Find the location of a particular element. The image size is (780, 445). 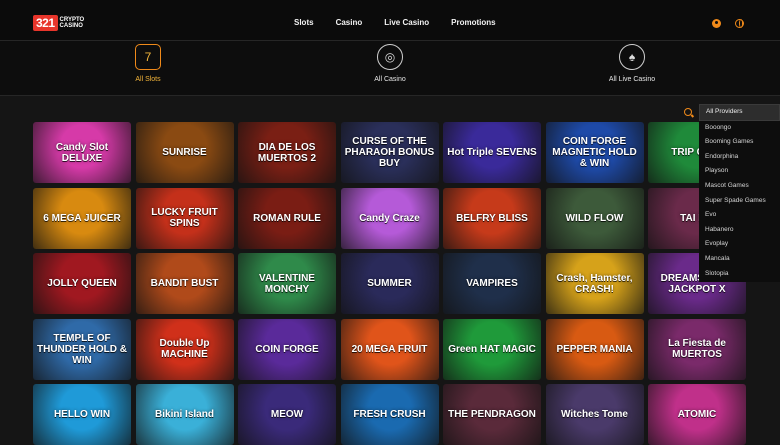

provider-option: Booongo is located at coordinates (739, 128).